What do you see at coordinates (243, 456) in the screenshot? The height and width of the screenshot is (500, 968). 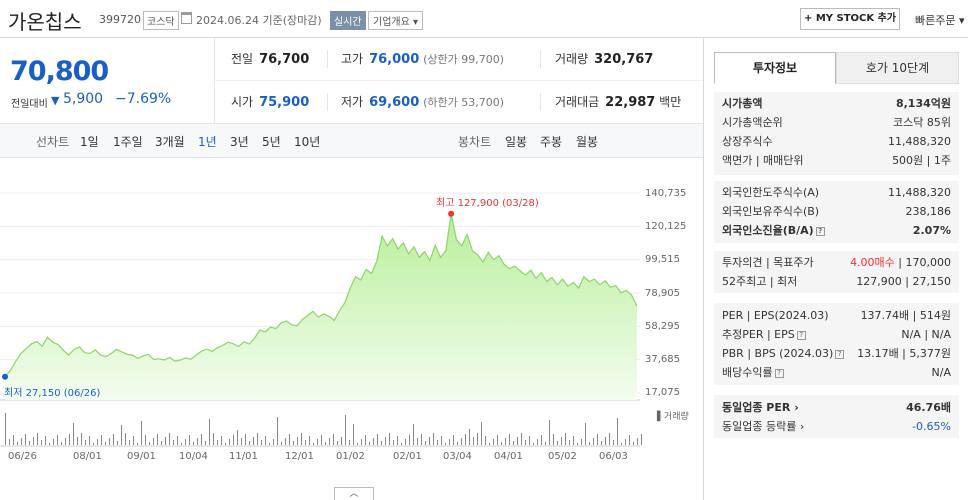 I see `x-tick: 11/01` at bounding box center [243, 456].